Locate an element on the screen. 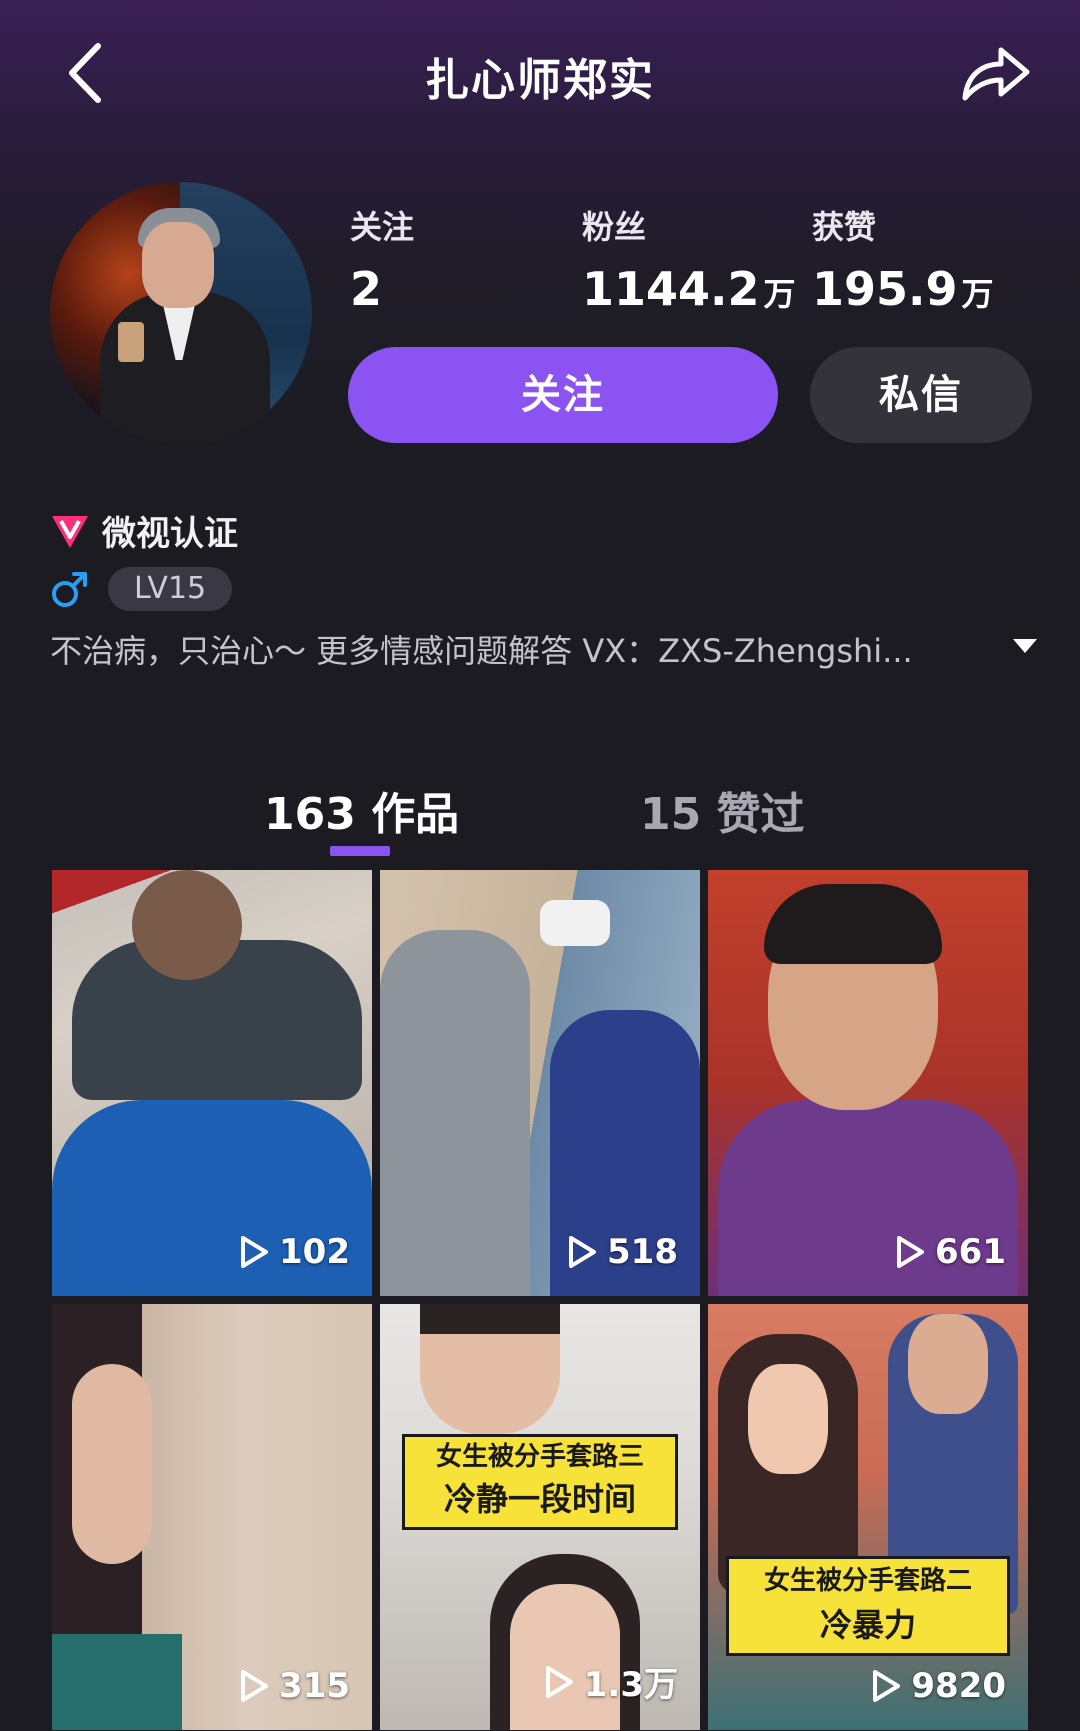 The image size is (1080, 1731). caption-line: 冷静一段时间 is located at coordinates (539, 1499).